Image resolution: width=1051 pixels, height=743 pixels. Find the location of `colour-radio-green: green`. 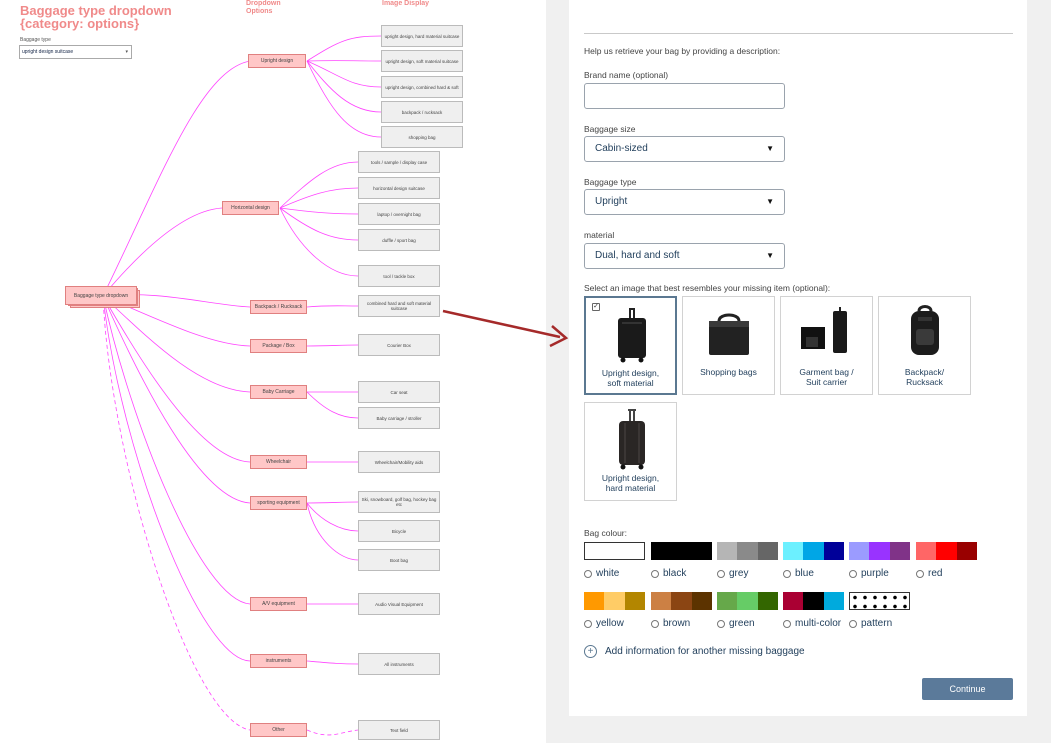

colour-radio-green: green is located at coordinates (736, 623).